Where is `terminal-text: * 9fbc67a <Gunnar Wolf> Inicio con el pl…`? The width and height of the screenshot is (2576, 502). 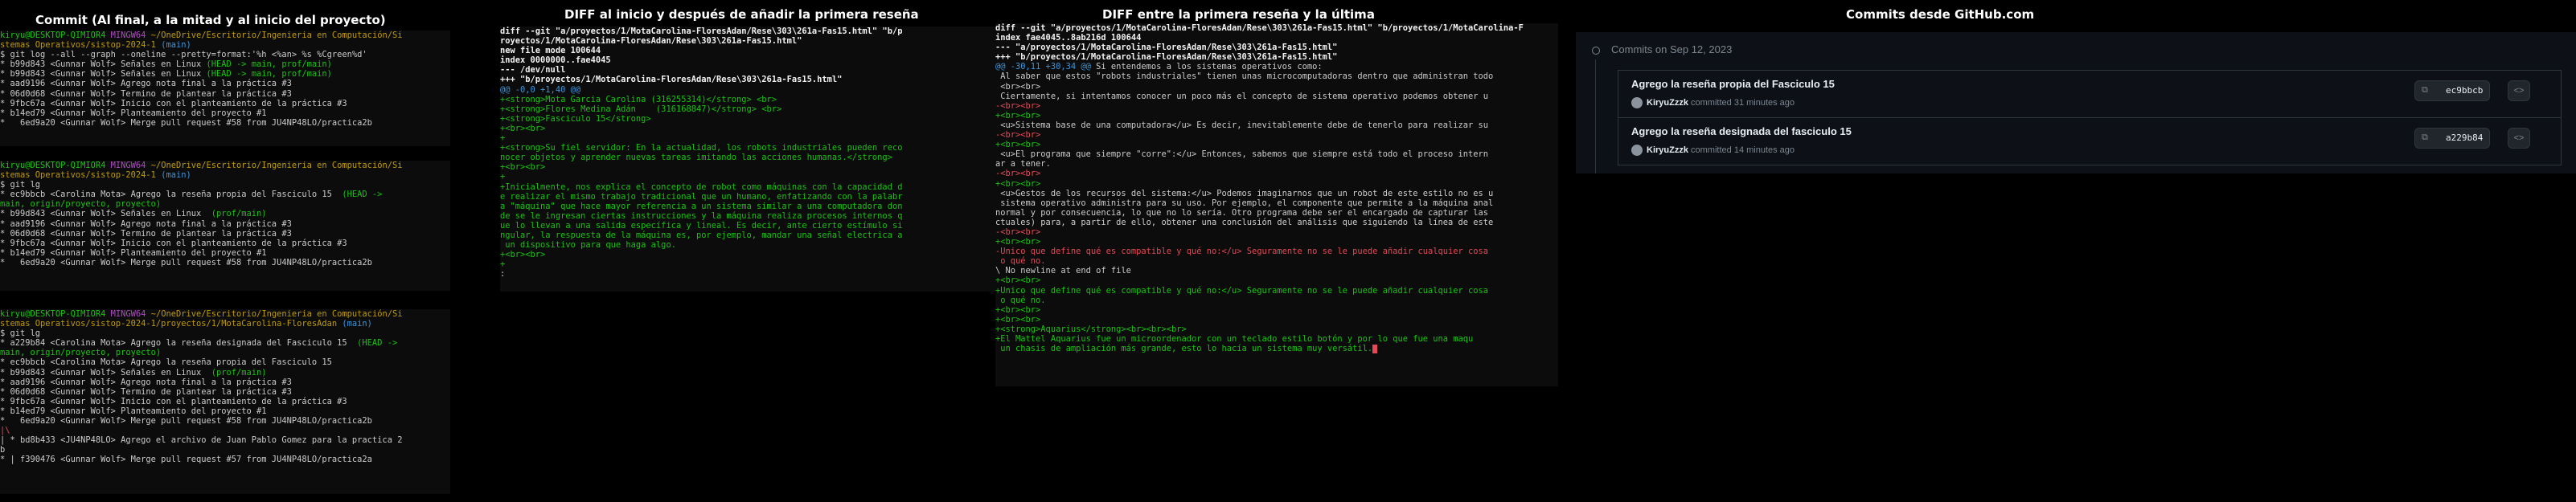 terminal-text: * 9fbc67a <Gunnar Wolf> Inicio con el pl… is located at coordinates (174, 103).